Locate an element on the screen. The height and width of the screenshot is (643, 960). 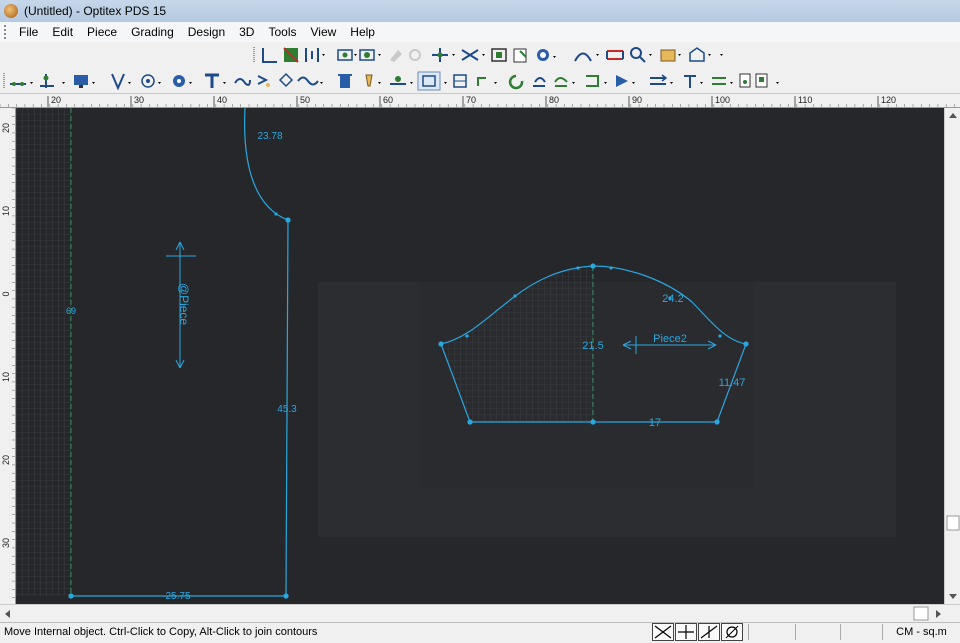
curve-measure-icon is located at coordinates (586, 57).